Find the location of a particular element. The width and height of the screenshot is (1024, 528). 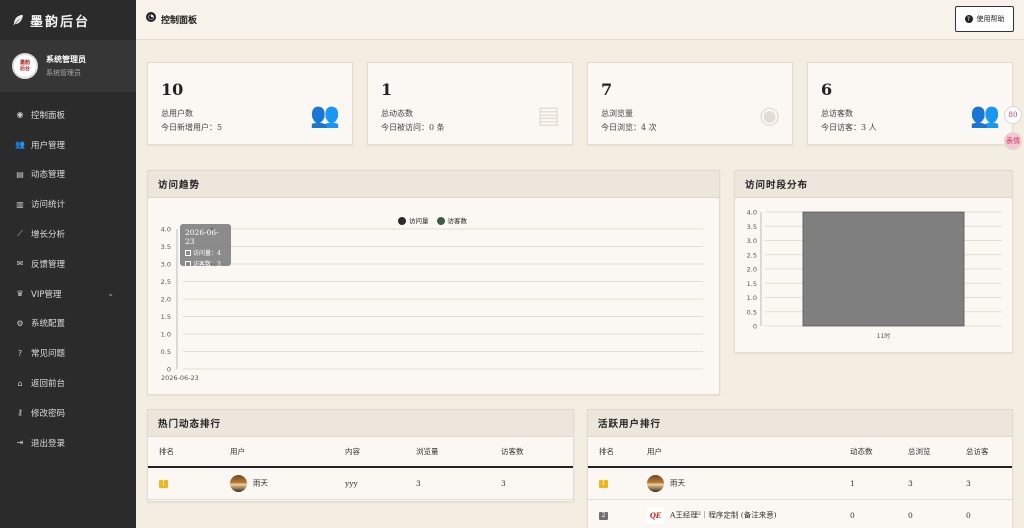

stat-label: 总访客数 is located at coordinates (837, 113).